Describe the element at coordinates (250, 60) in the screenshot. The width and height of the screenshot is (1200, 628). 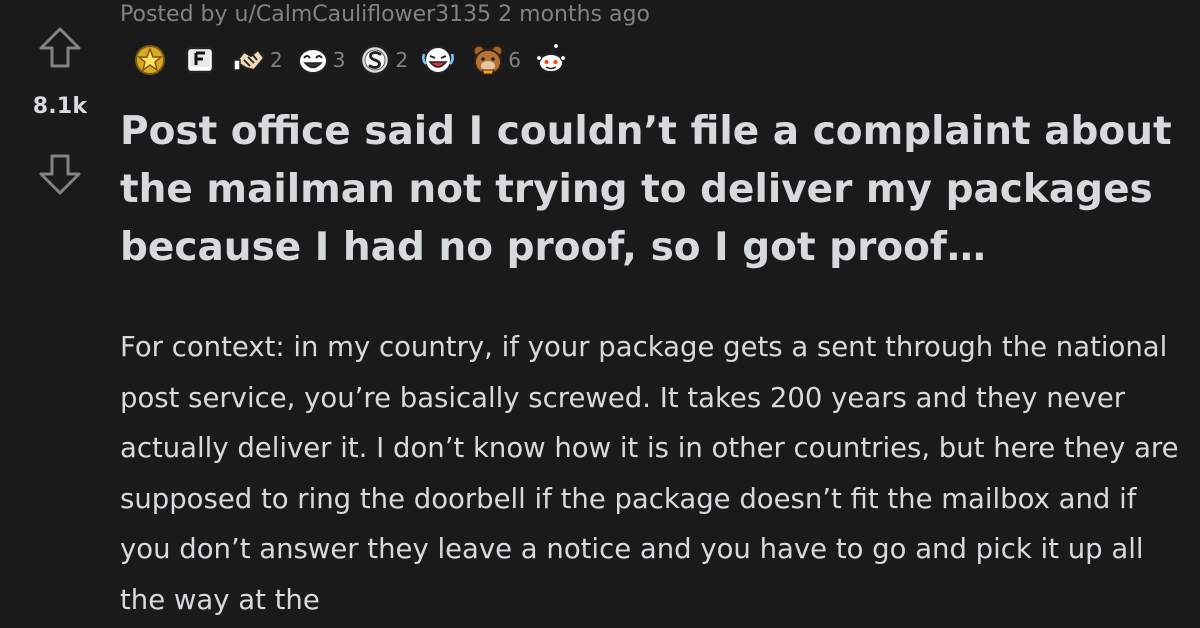
I see `handshake-award-icon` at that location.